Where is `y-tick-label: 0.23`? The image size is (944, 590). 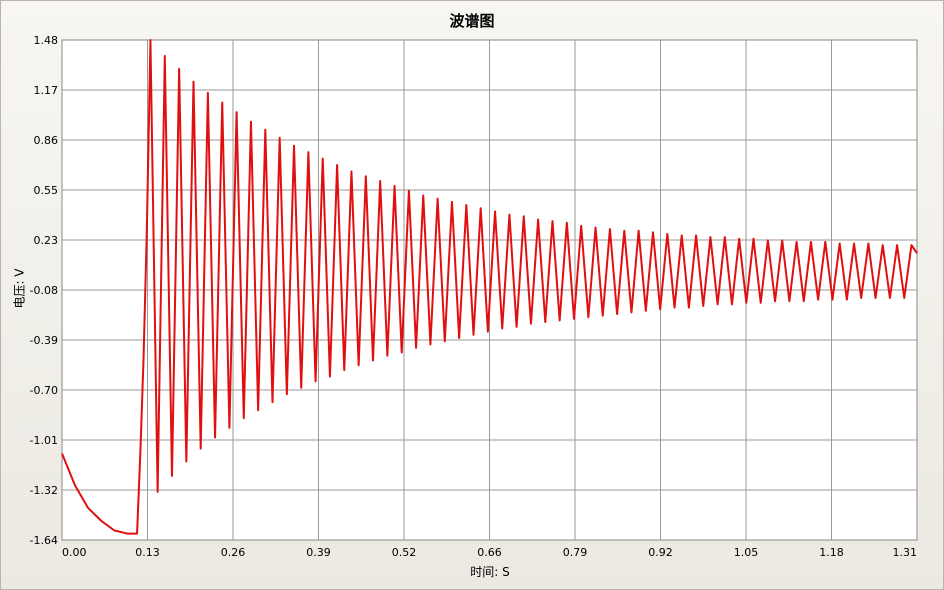 y-tick-label: 0.23 is located at coordinates (46, 240).